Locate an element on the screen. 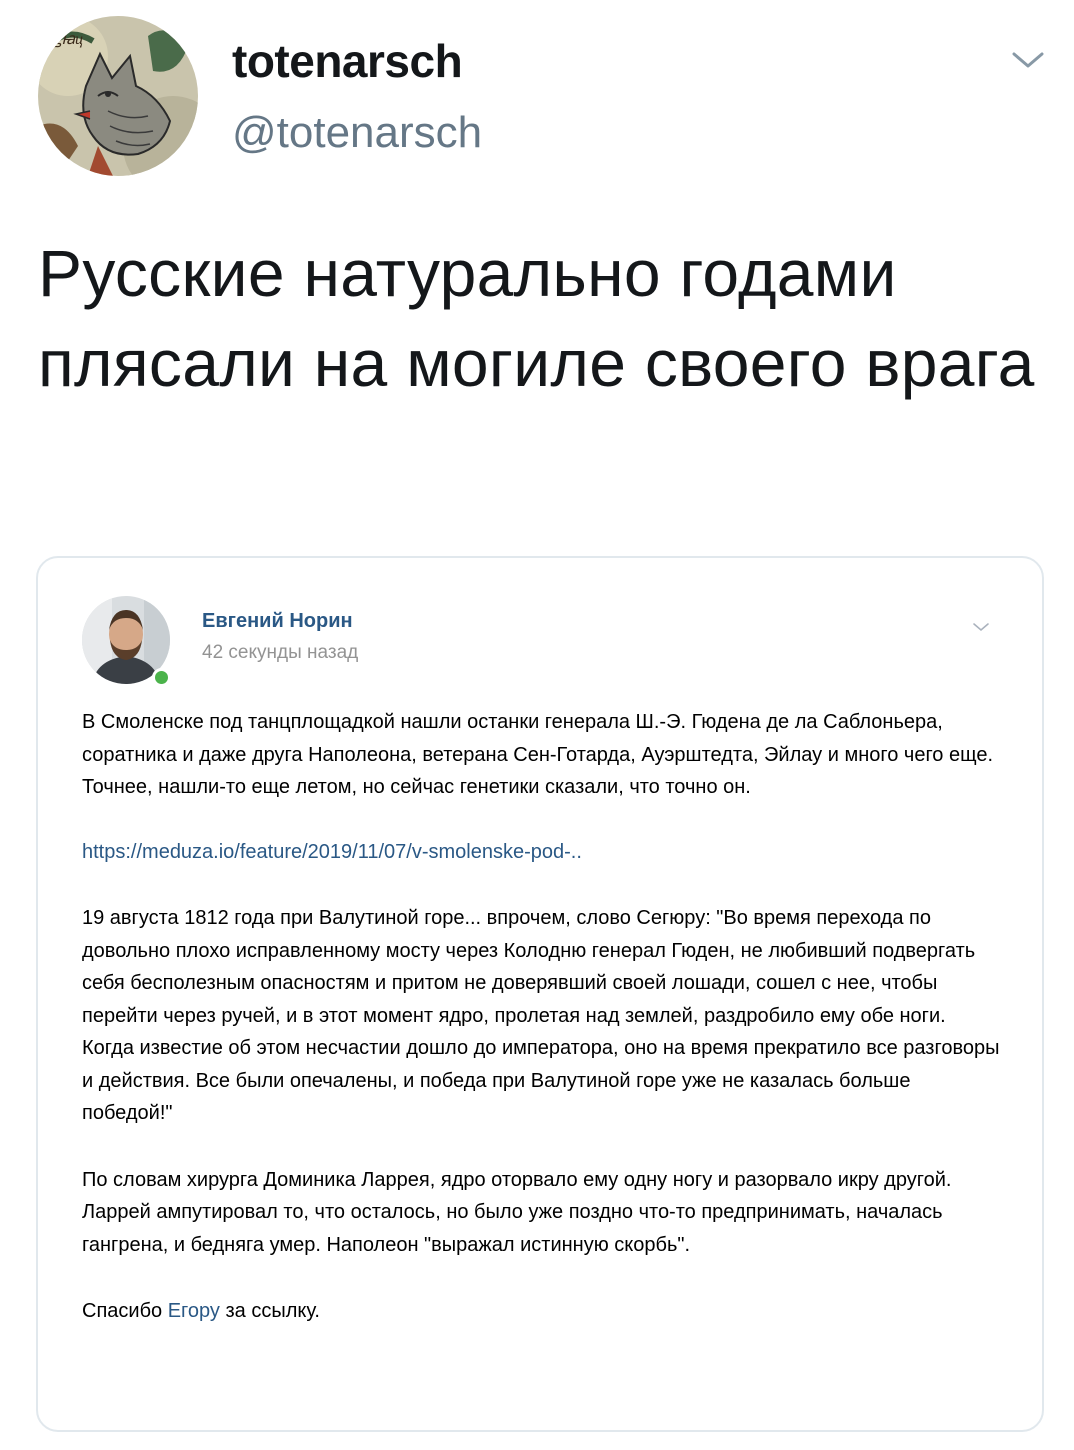  user-handle: @totenarsch is located at coordinates (357, 133).